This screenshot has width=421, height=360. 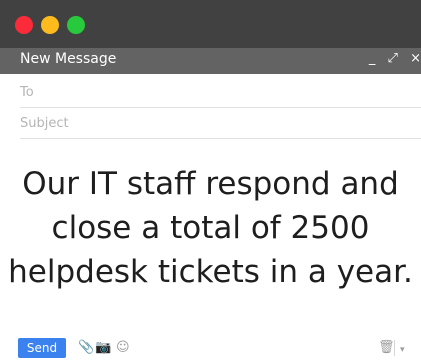 What do you see at coordinates (210, 272) in the screenshot?
I see `message-body-line: helpdesk tickets in a year.` at bounding box center [210, 272].